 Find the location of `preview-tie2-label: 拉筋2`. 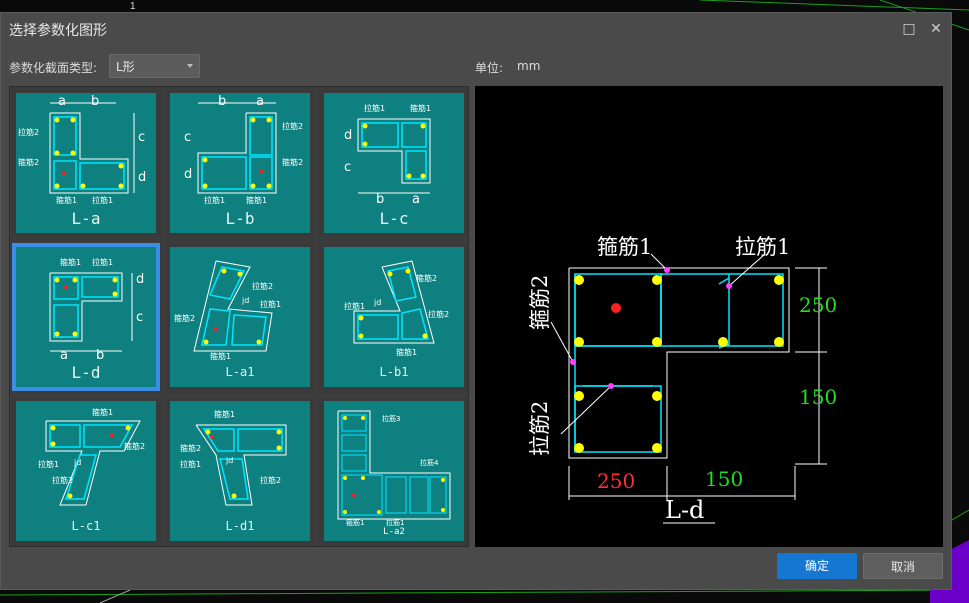

preview-tie2-label: 拉筋2 is located at coordinates (540, 428).